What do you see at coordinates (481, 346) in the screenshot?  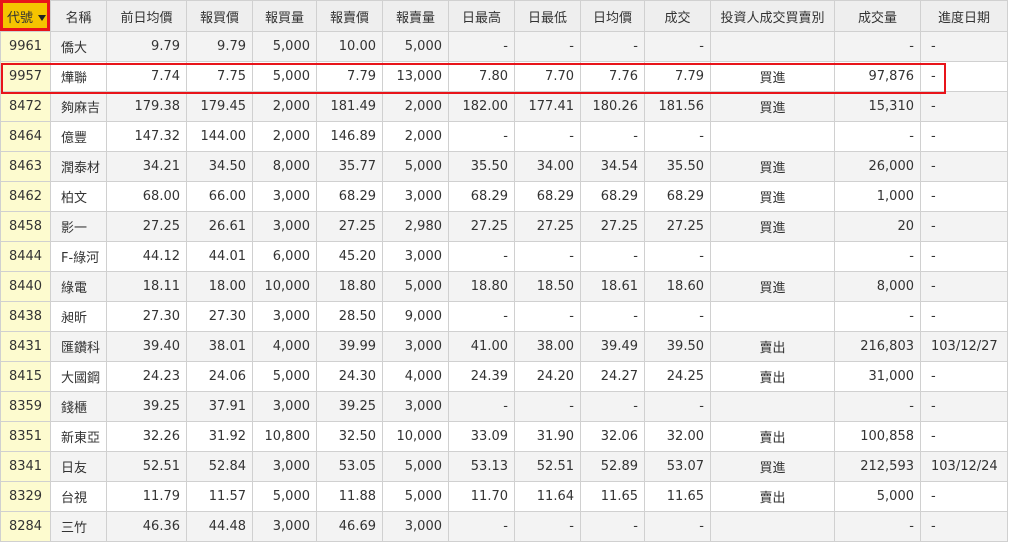 I see `cell-day-high: 41.00` at bounding box center [481, 346].